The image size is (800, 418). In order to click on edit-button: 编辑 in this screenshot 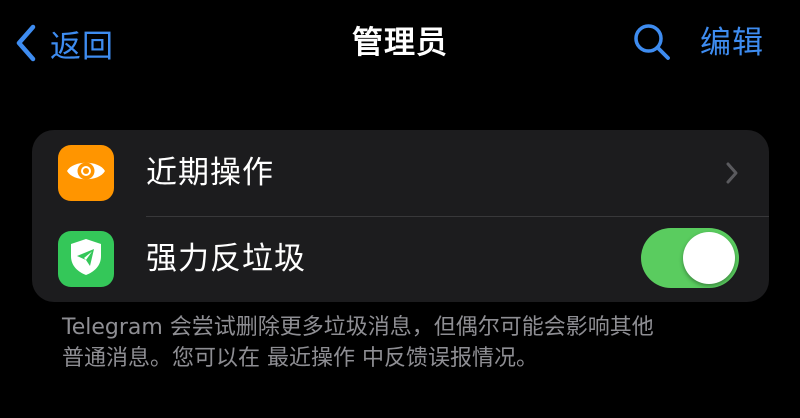, I will do `click(732, 43)`.